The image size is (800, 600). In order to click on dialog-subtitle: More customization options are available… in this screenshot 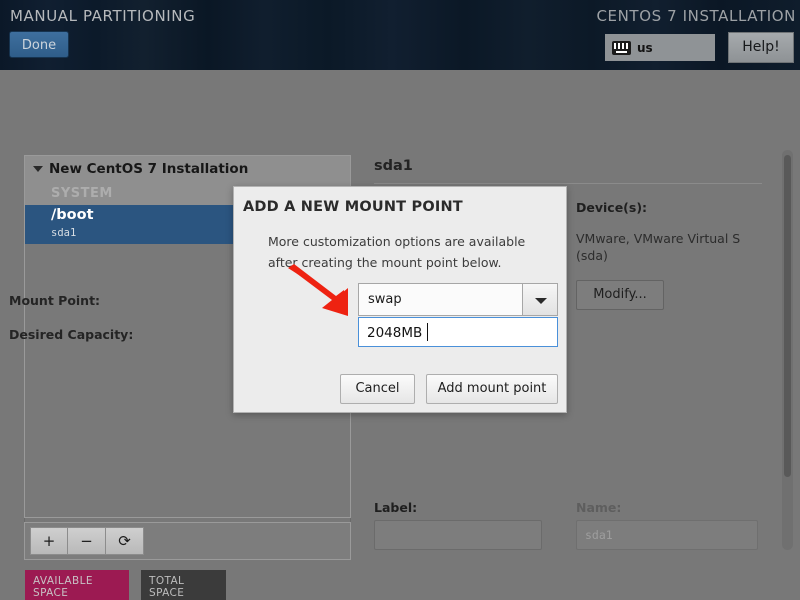, I will do `click(413, 252)`.